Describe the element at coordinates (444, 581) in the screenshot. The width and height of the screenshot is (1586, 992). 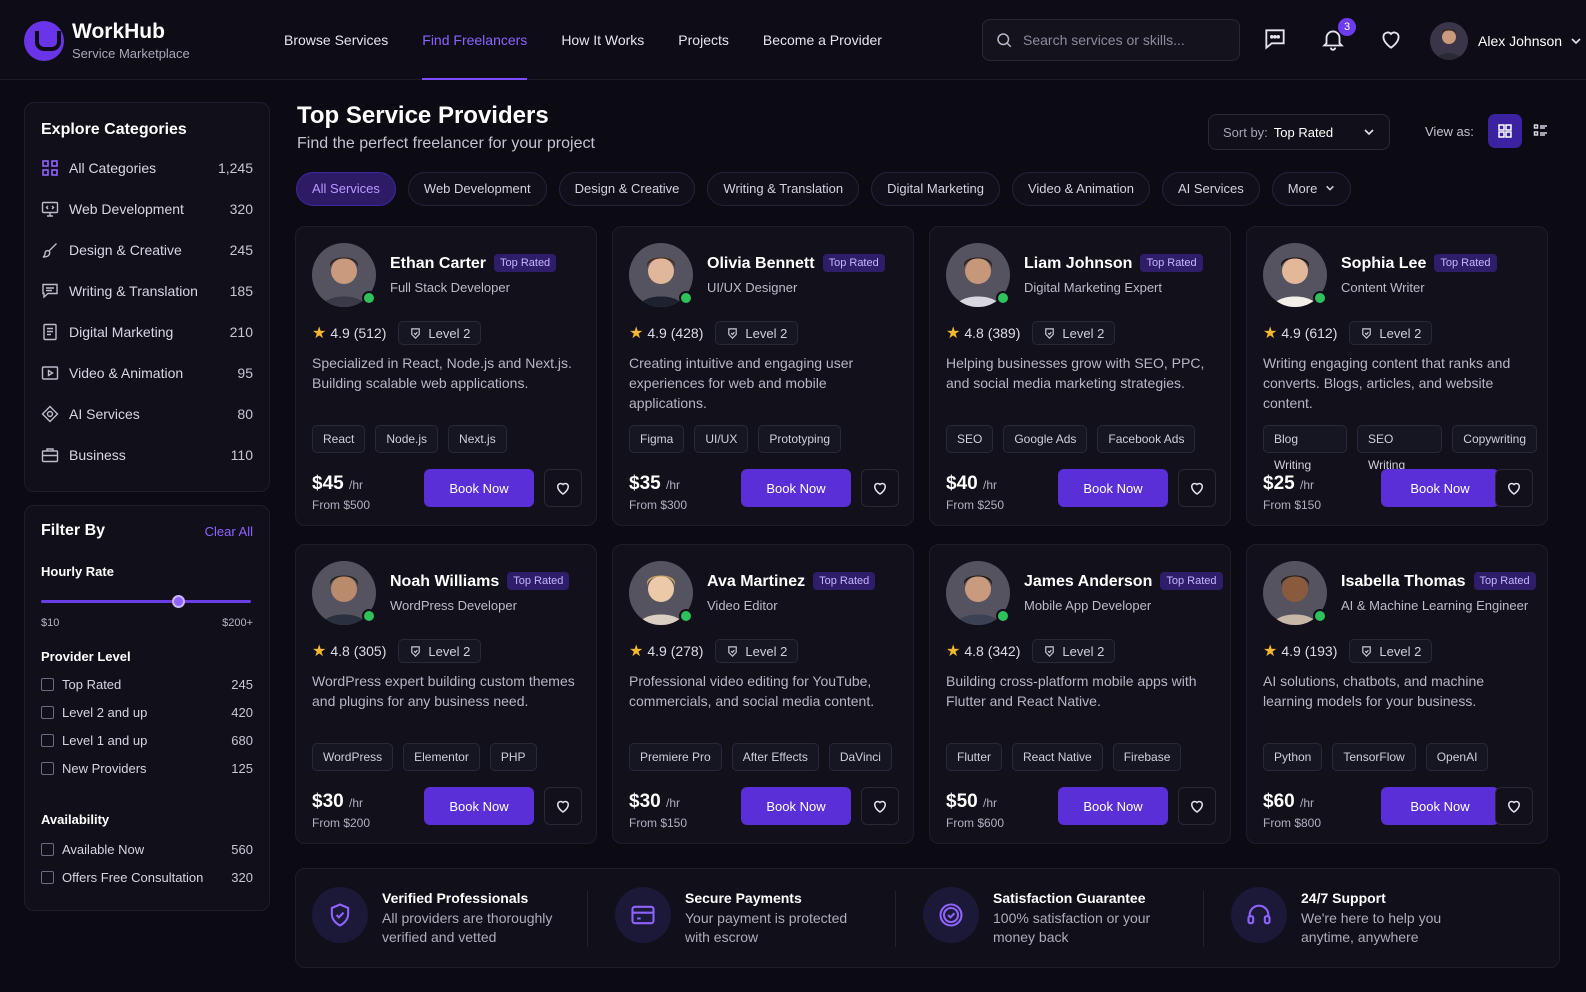
I see `provider-name: Noah Williams` at that location.